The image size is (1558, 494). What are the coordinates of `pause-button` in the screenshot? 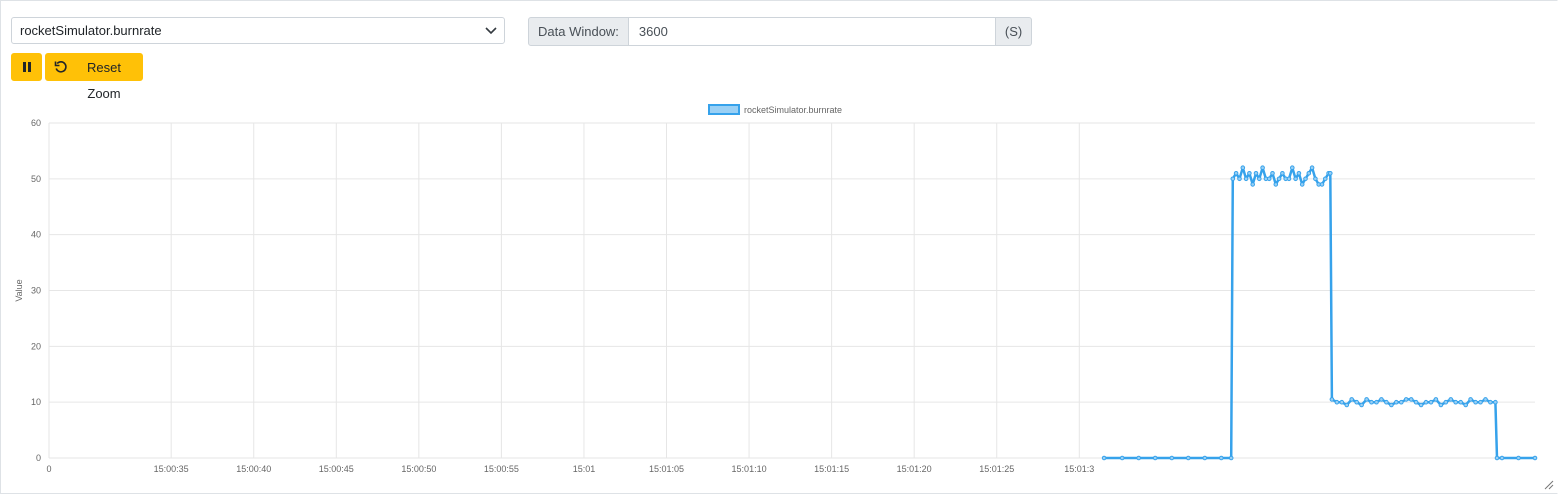 It's located at (26, 67).